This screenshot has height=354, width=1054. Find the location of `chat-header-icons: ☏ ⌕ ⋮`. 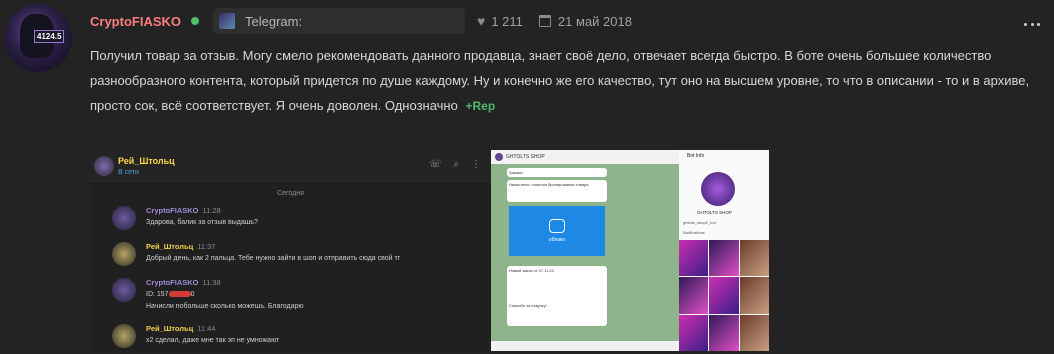

chat-header-icons: ☏ ⌕ ⋮ is located at coordinates (455, 164).